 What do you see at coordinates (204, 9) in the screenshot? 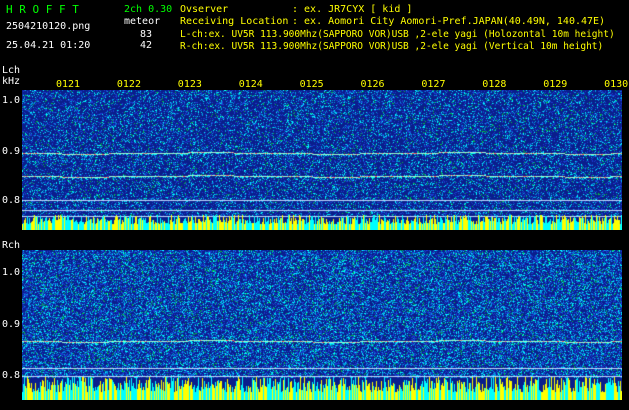
I see `observer-label: Ovserver` at bounding box center [204, 9].